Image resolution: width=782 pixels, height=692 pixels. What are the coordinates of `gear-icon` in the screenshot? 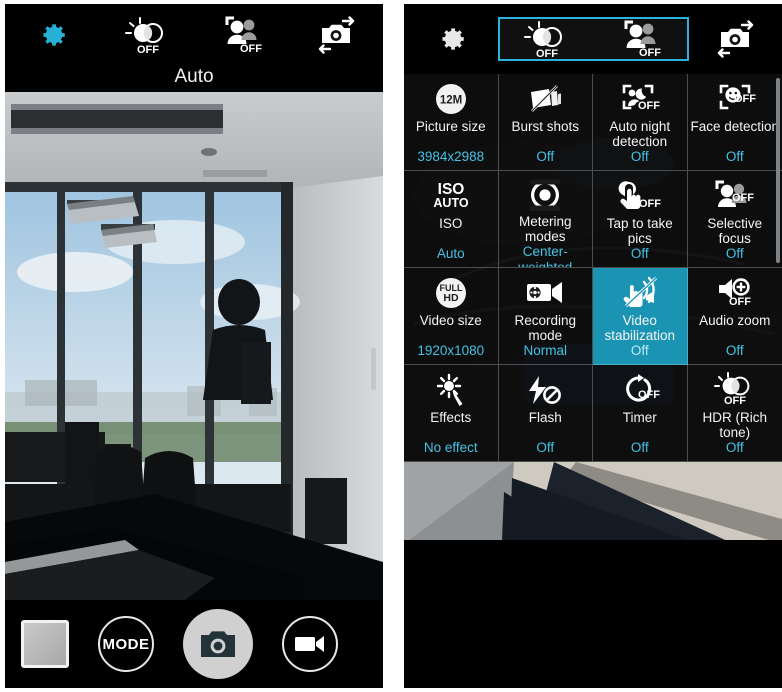 It's located at (453, 39).